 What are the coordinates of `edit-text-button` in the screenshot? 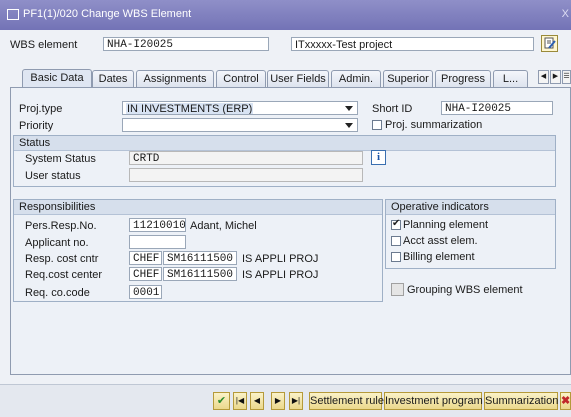 It's located at (549, 43).